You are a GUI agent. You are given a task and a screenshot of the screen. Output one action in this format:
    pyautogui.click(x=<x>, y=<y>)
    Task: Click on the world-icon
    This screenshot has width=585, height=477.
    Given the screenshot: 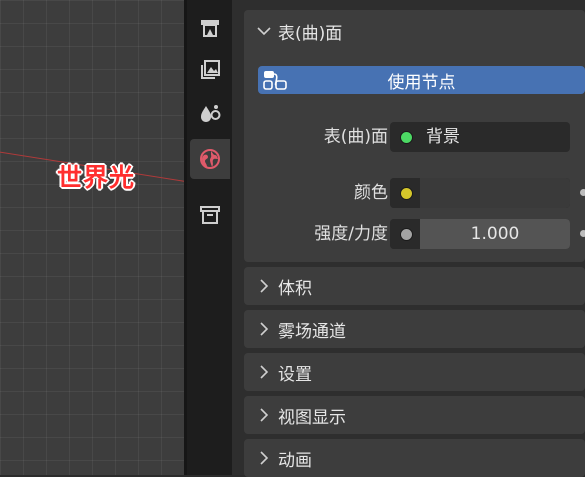 What is the action you would take?
    pyautogui.click(x=210, y=159)
    